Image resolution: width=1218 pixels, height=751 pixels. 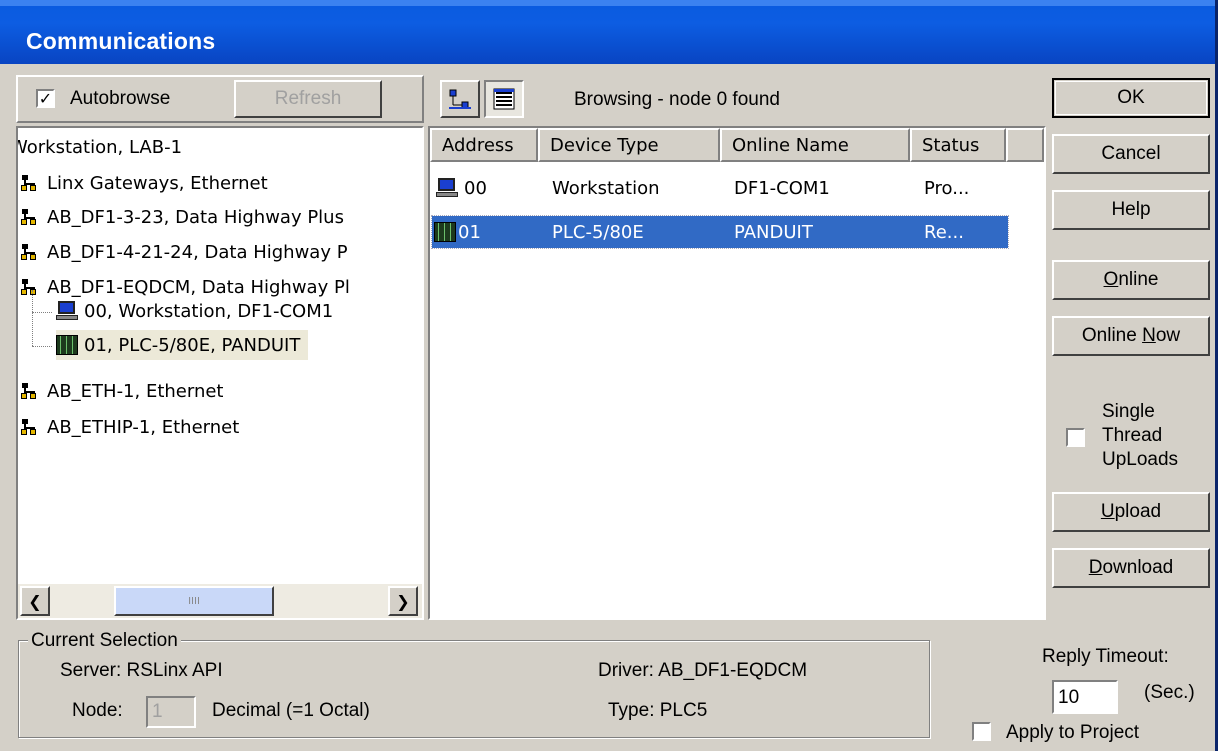 What do you see at coordinates (157, 183) in the screenshot?
I see `tree-item-label: Linx Gateways, Ethernet` at bounding box center [157, 183].